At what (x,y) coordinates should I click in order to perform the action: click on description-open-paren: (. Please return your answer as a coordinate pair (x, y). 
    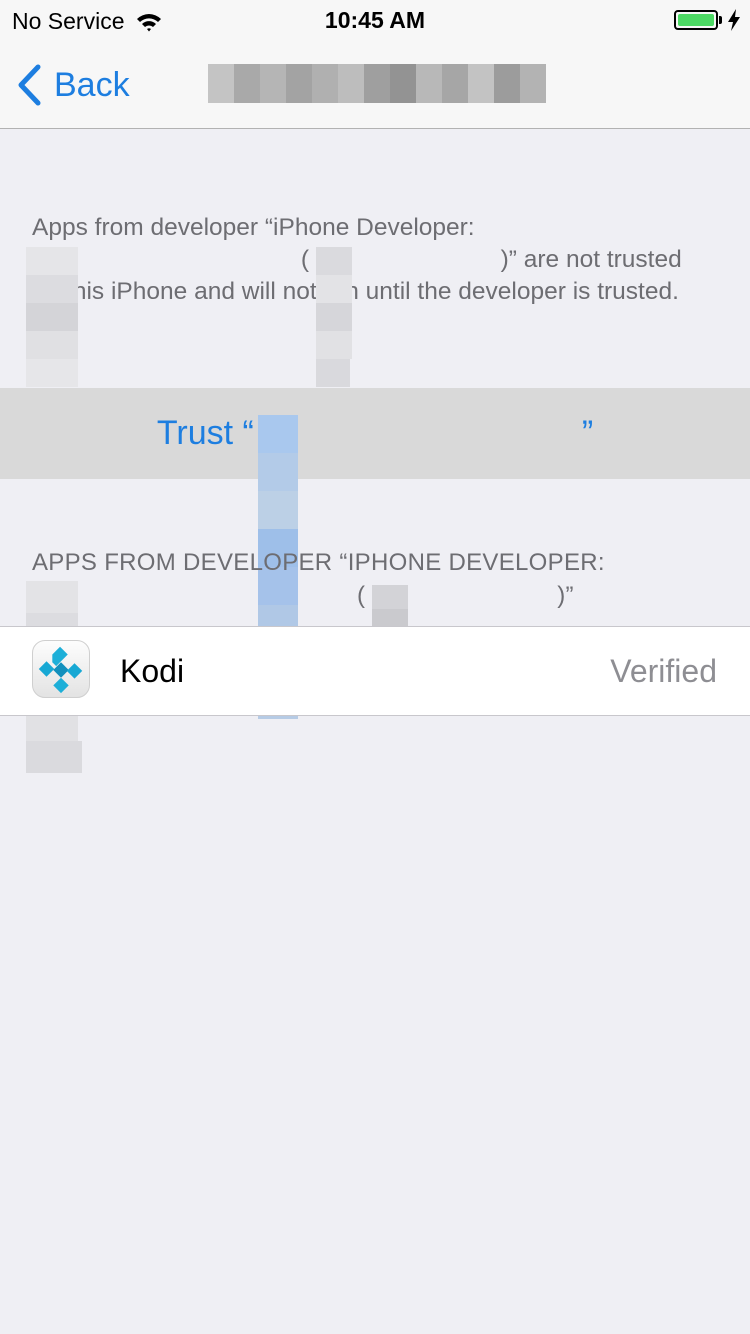
    Looking at the image, I should click on (304, 259).